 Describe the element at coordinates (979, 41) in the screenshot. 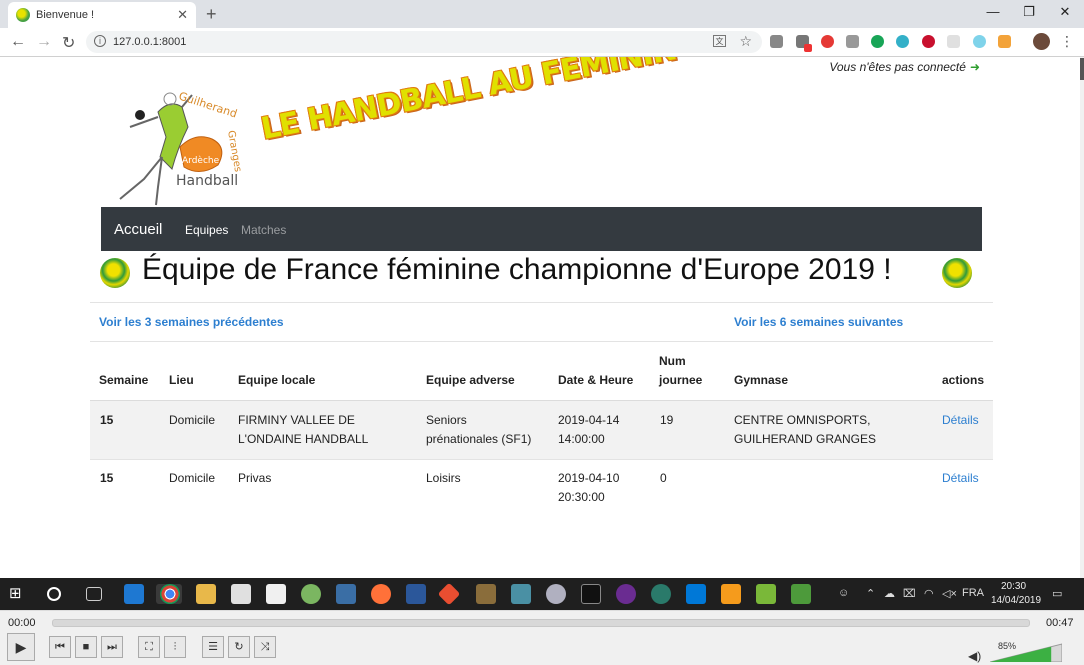

I see `snowflake-extension-icon` at that location.